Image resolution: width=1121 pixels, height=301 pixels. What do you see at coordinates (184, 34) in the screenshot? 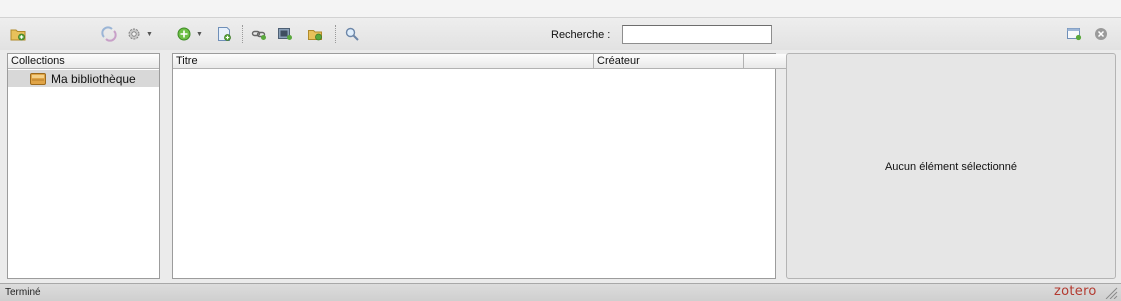
I see `new-item-icon` at bounding box center [184, 34].